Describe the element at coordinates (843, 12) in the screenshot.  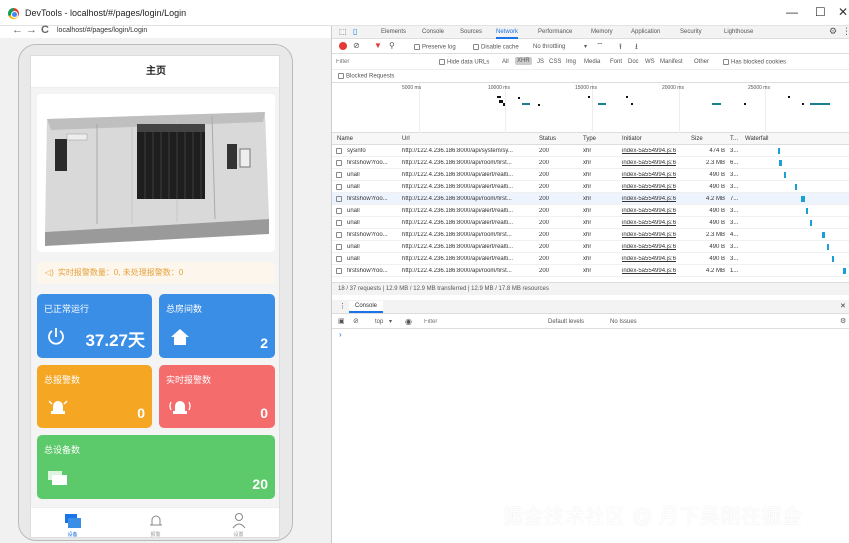
I see `close-button: ✕` at that location.